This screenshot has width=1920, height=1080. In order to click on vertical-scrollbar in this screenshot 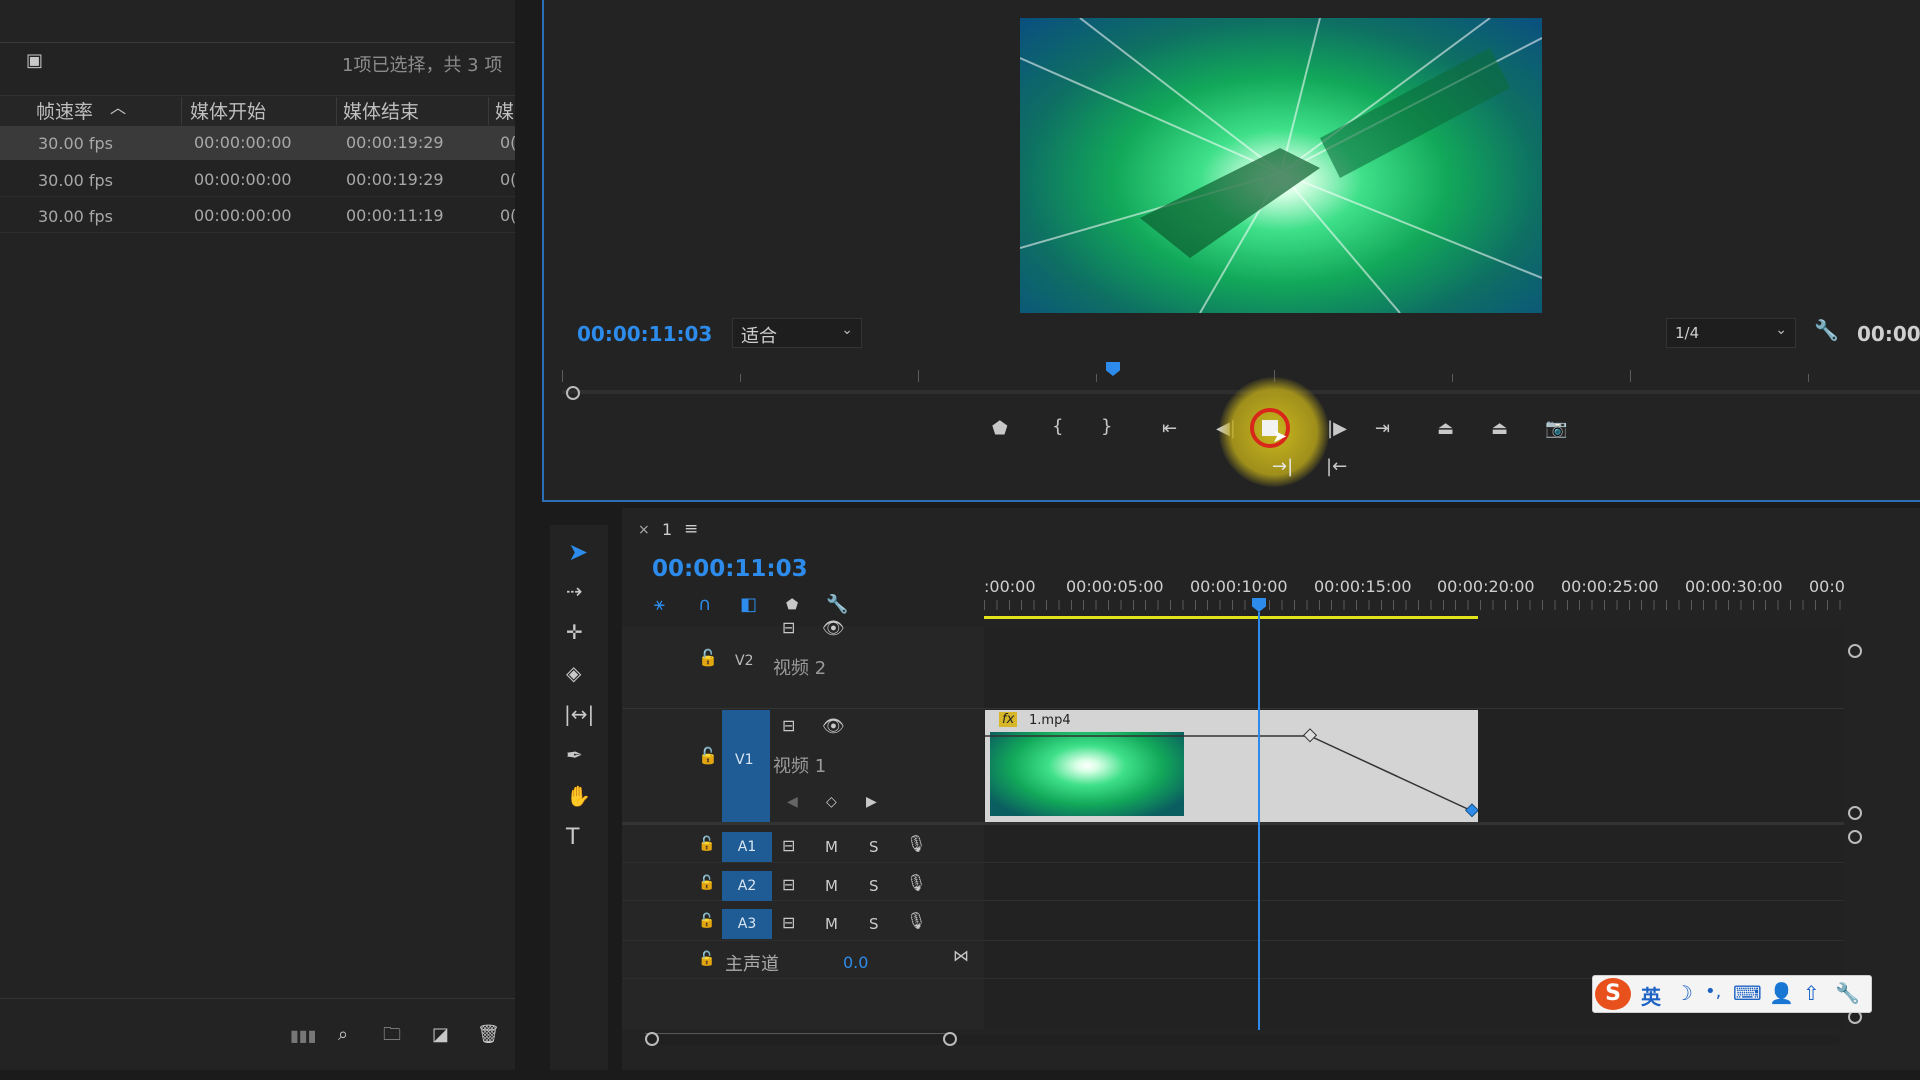, I will do `click(1853, 835)`.